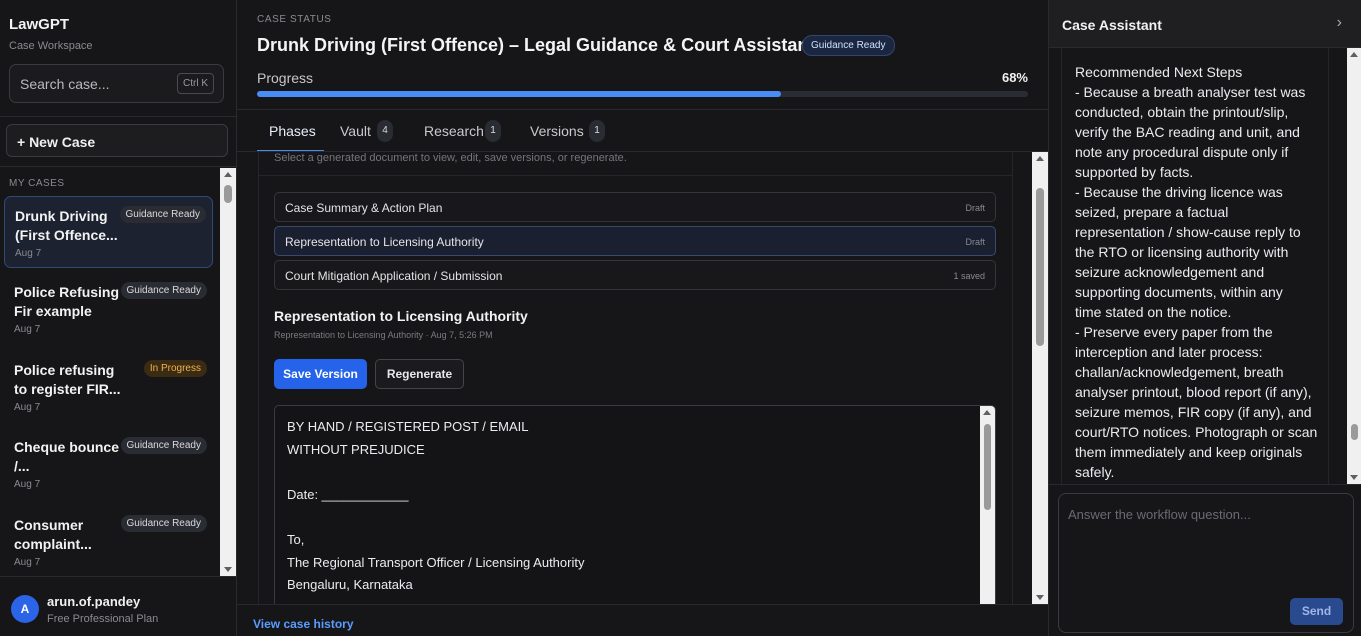  What do you see at coordinates (1188, 232) in the screenshot?
I see `message-line: representation / show-cause reply to` at bounding box center [1188, 232].